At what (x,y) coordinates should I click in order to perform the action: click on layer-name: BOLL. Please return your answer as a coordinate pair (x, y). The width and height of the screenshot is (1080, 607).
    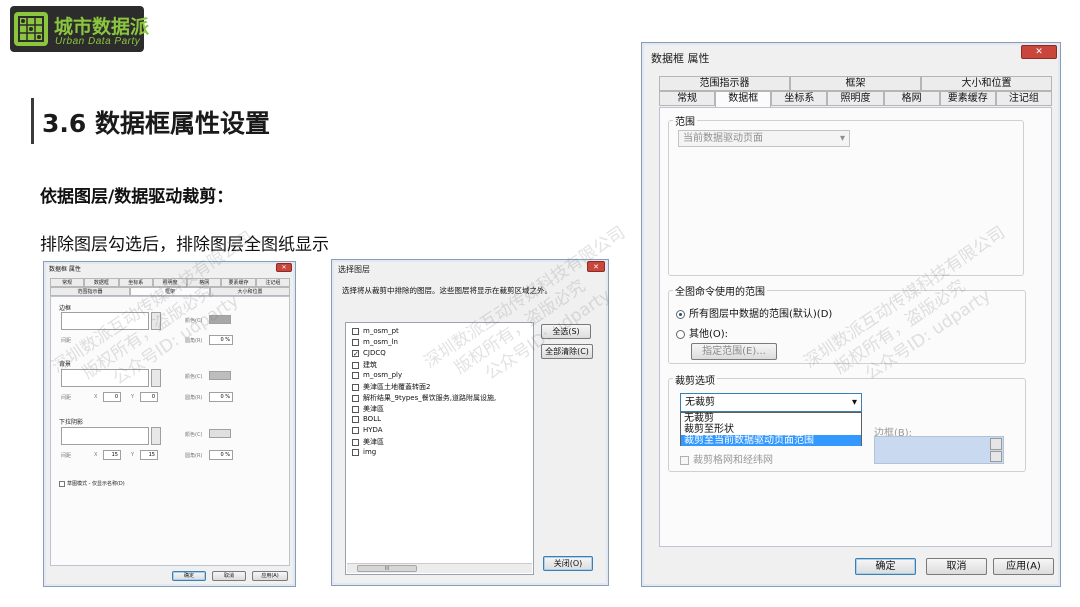
    Looking at the image, I should click on (372, 419).